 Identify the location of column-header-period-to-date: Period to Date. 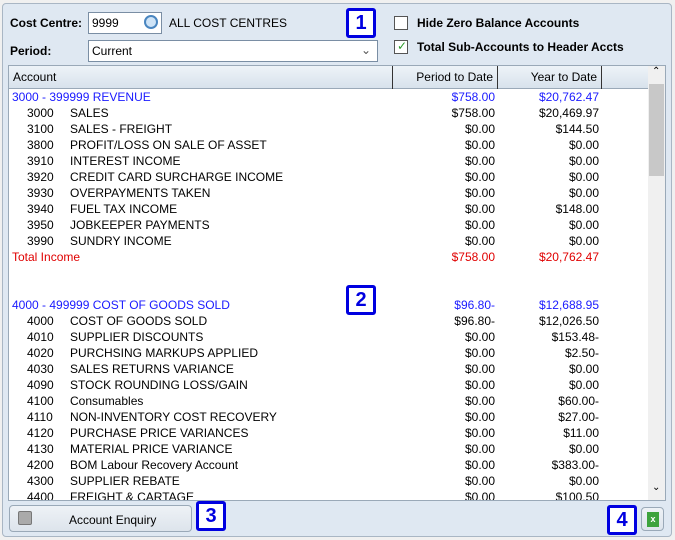
(445, 77).